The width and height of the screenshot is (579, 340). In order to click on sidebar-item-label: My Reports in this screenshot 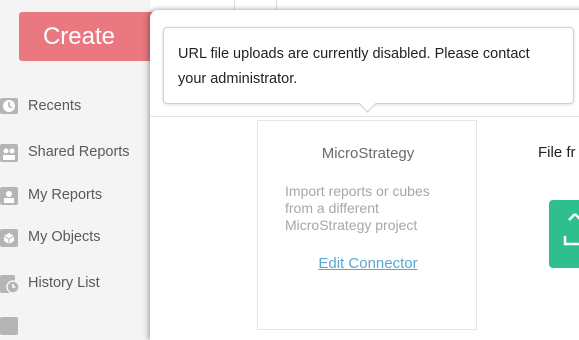, I will do `click(65, 195)`.